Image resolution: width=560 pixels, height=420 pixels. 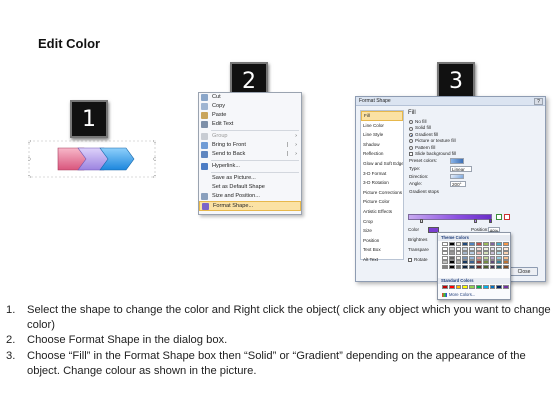 What do you see at coordinates (382, 116) in the screenshot?
I see `nav-item-fill: Fill` at bounding box center [382, 116].